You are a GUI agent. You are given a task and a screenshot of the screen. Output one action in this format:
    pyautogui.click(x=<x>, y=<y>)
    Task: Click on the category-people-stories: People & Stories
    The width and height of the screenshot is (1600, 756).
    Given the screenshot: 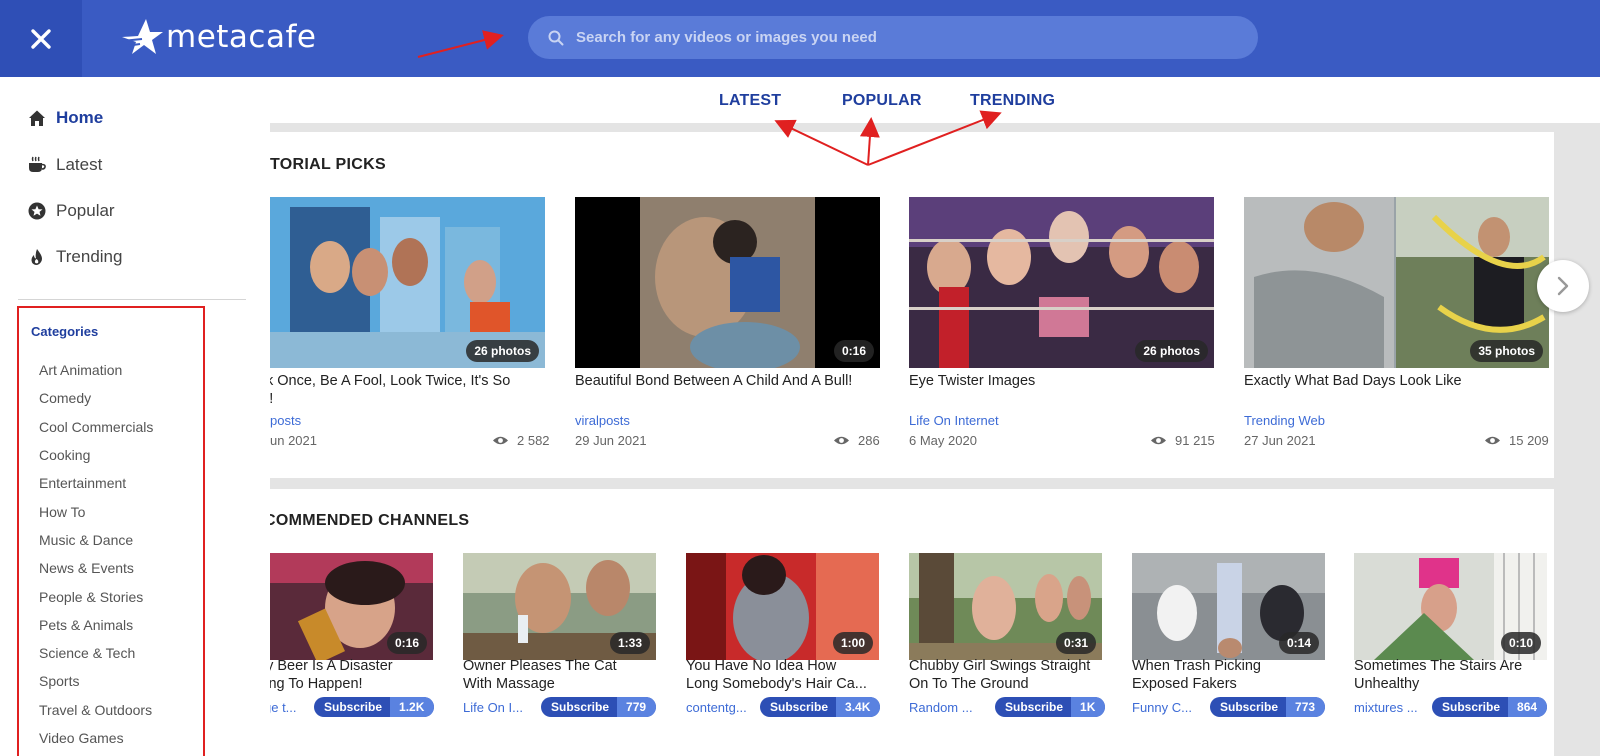 What is the action you would take?
    pyautogui.click(x=91, y=597)
    